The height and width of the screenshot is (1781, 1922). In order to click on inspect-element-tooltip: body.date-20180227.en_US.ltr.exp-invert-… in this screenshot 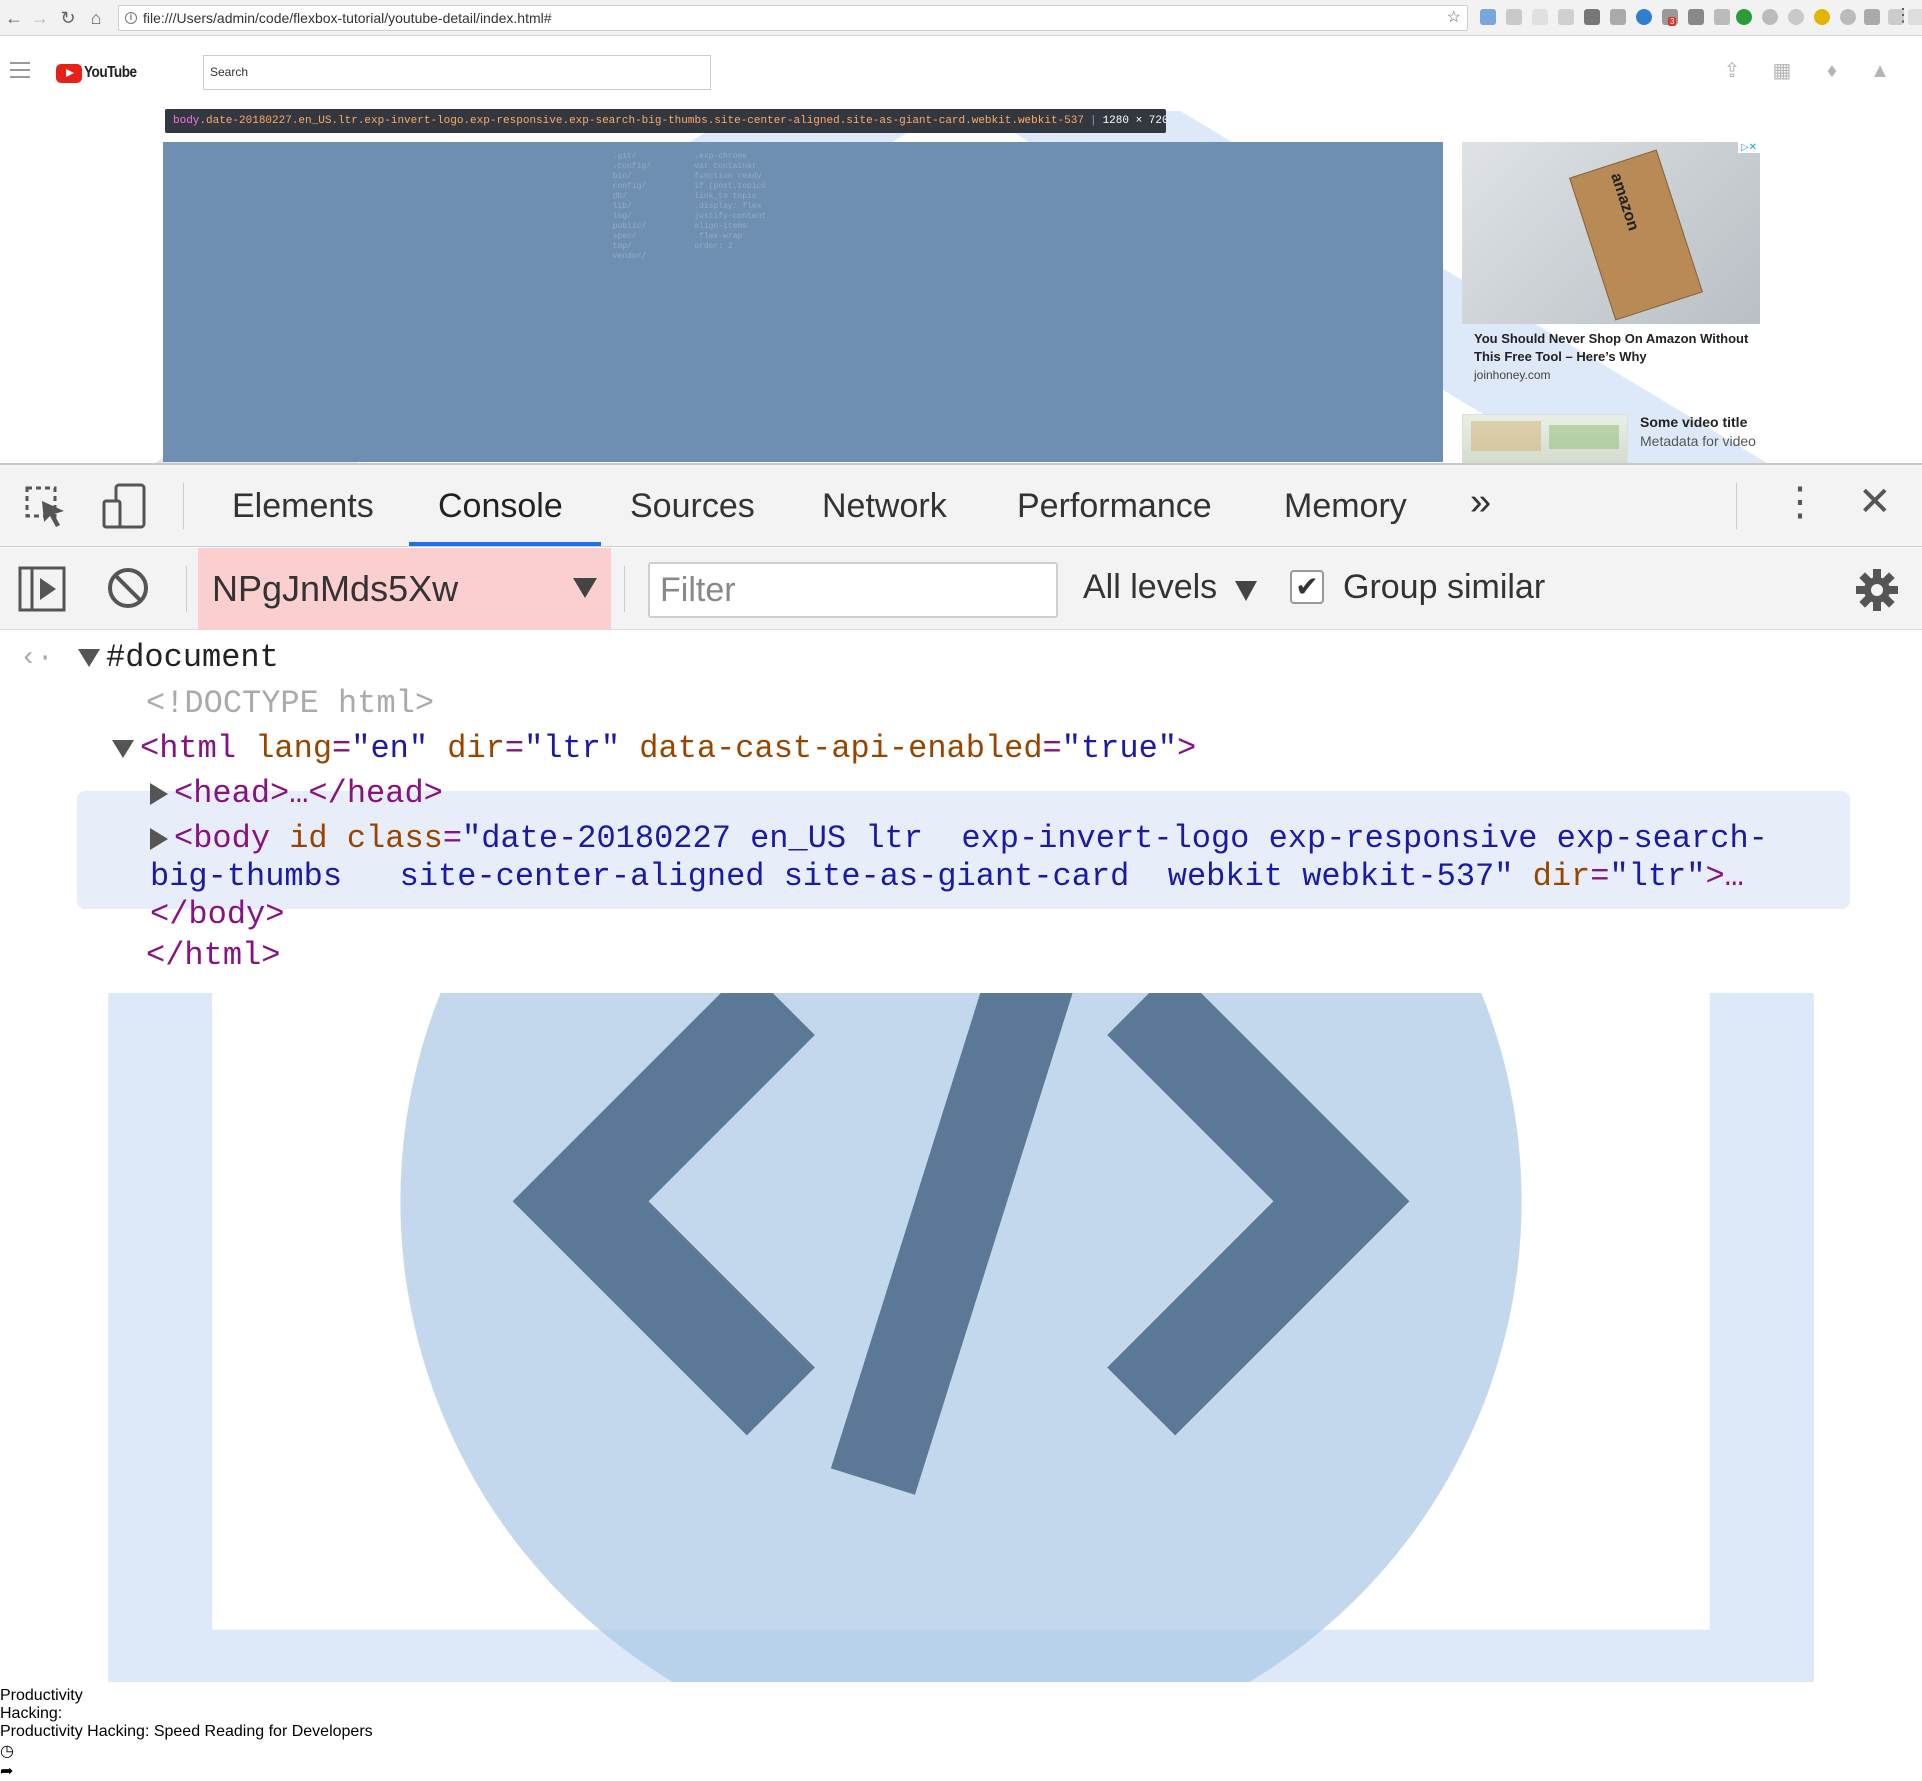, I will do `click(665, 121)`.